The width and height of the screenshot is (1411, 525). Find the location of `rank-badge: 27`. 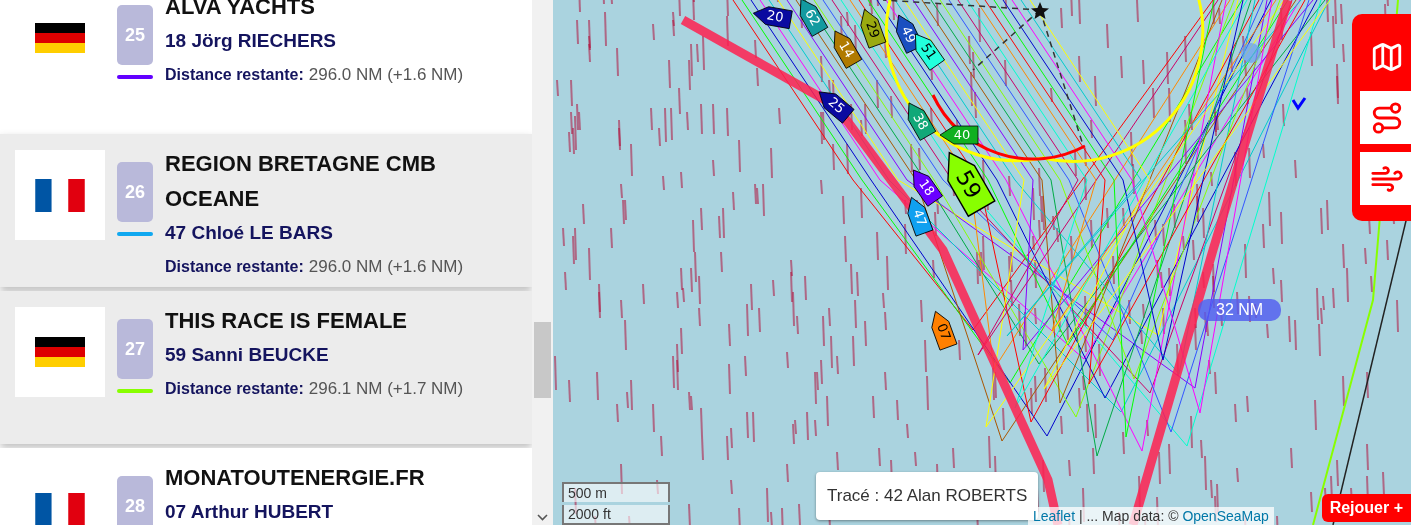

rank-badge: 27 is located at coordinates (135, 349).